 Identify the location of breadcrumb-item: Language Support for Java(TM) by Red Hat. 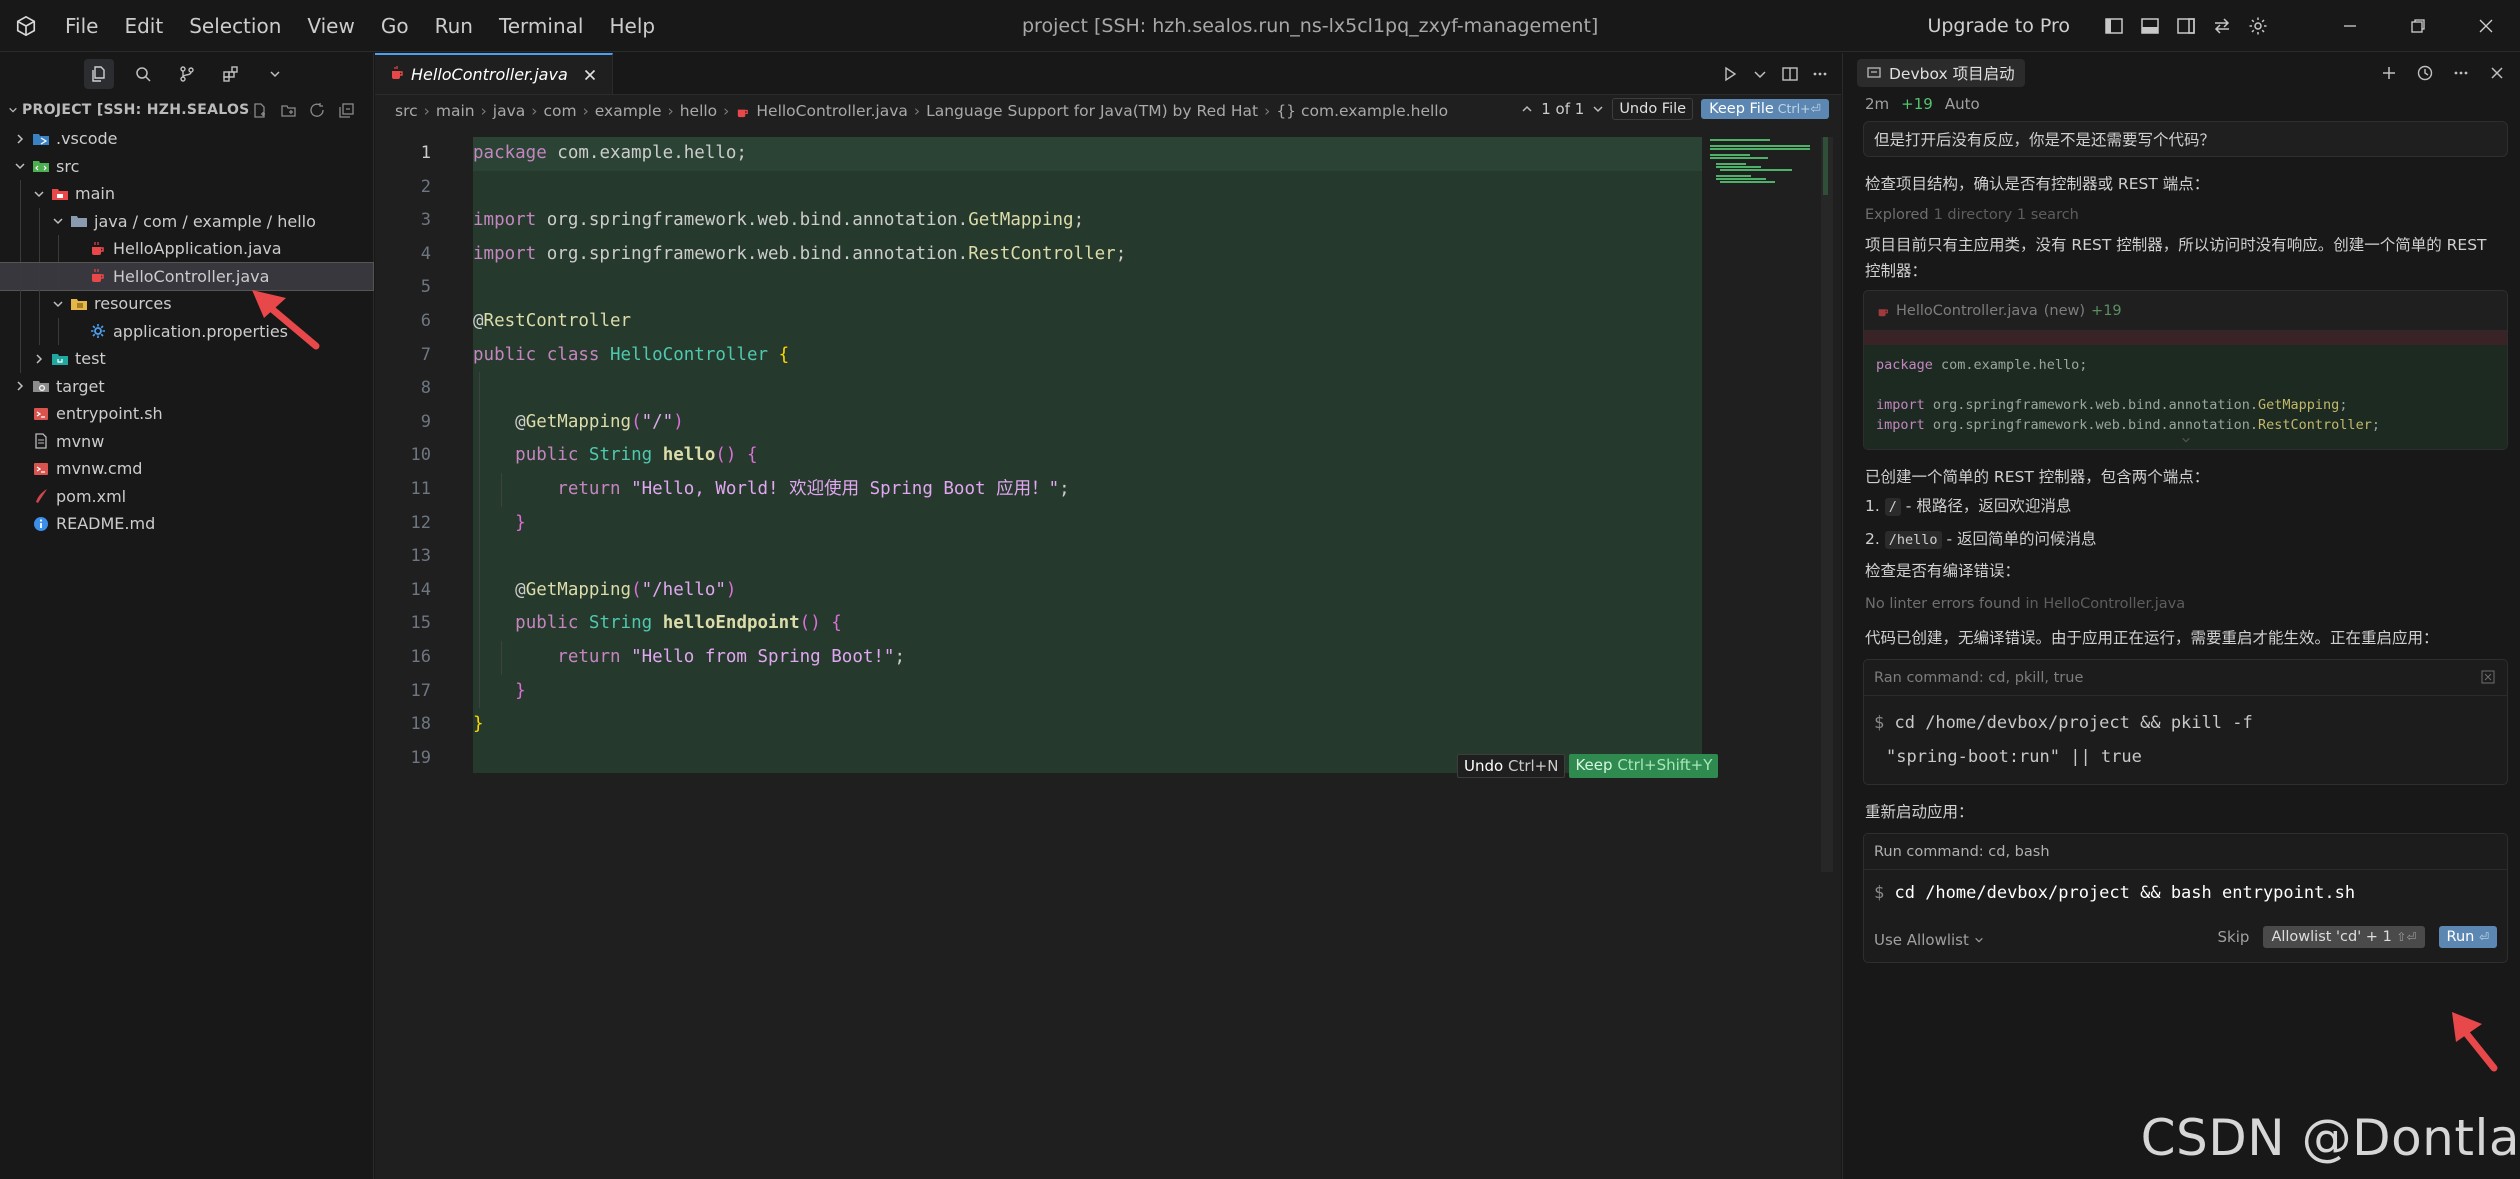
(1092, 111).